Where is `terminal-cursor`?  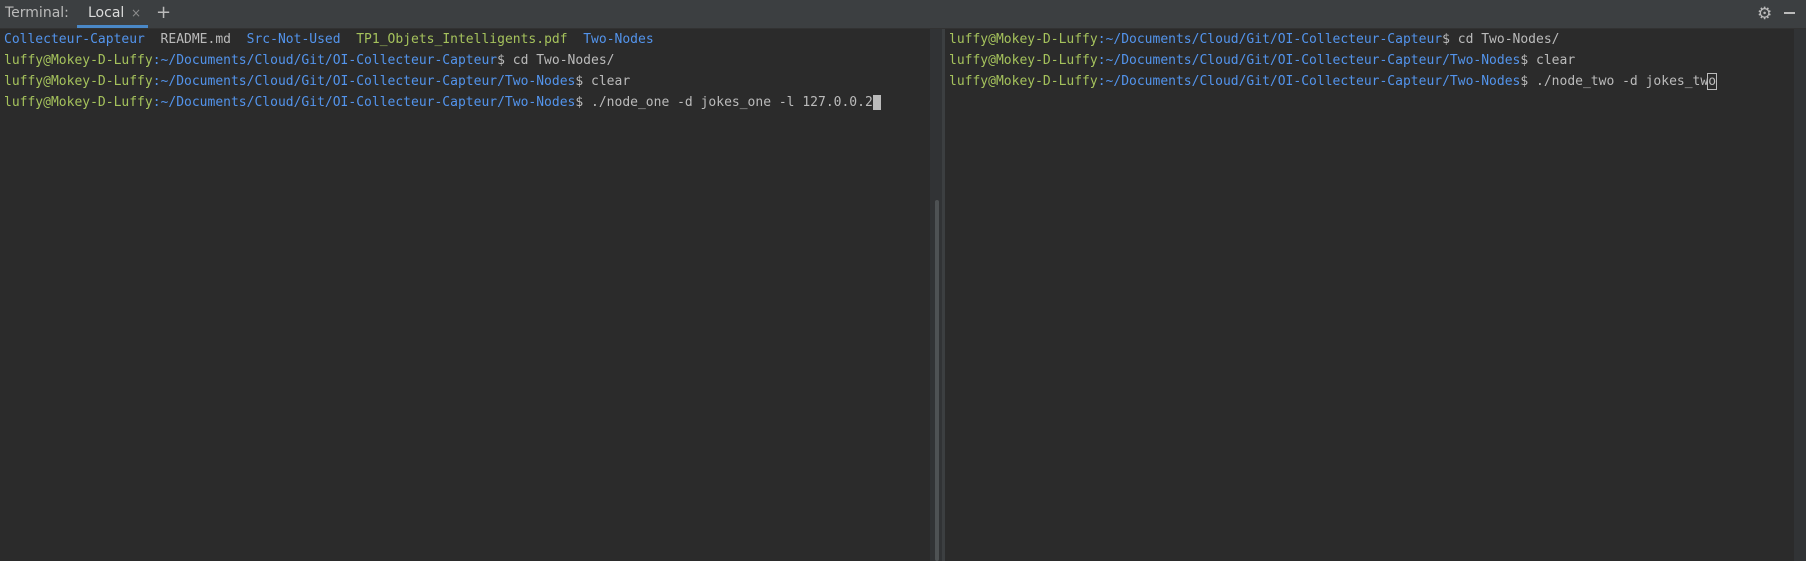 terminal-cursor is located at coordinates (876, 102).